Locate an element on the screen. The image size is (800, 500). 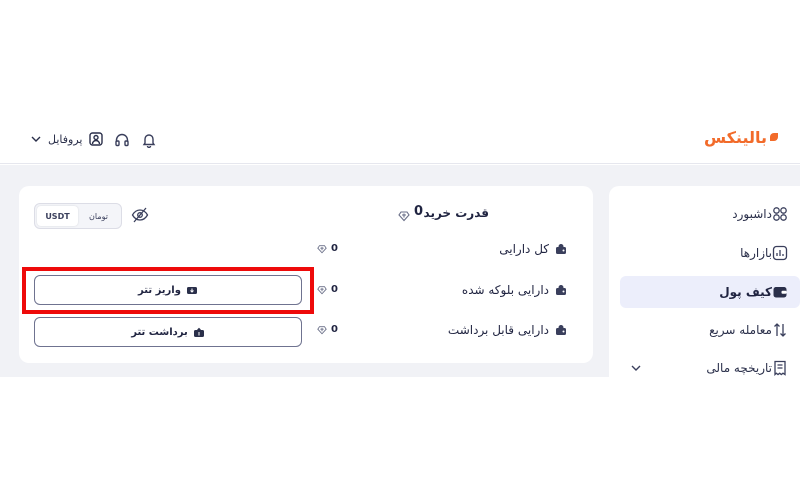
swap-icon is located at coordinates (780, 330).